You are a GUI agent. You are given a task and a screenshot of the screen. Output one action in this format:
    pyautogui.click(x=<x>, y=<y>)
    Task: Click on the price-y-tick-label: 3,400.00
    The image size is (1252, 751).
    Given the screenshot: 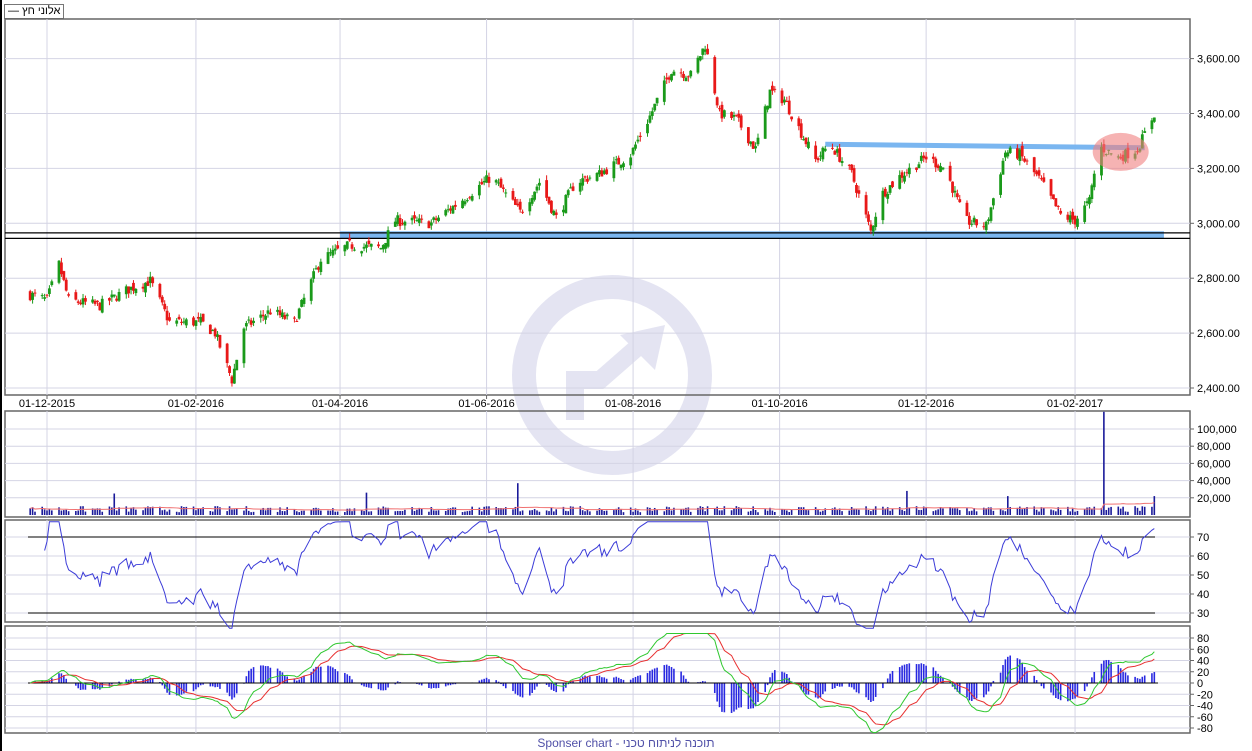 What is the action you would take?
    pyautogui.click(x=1218, y=115)
    